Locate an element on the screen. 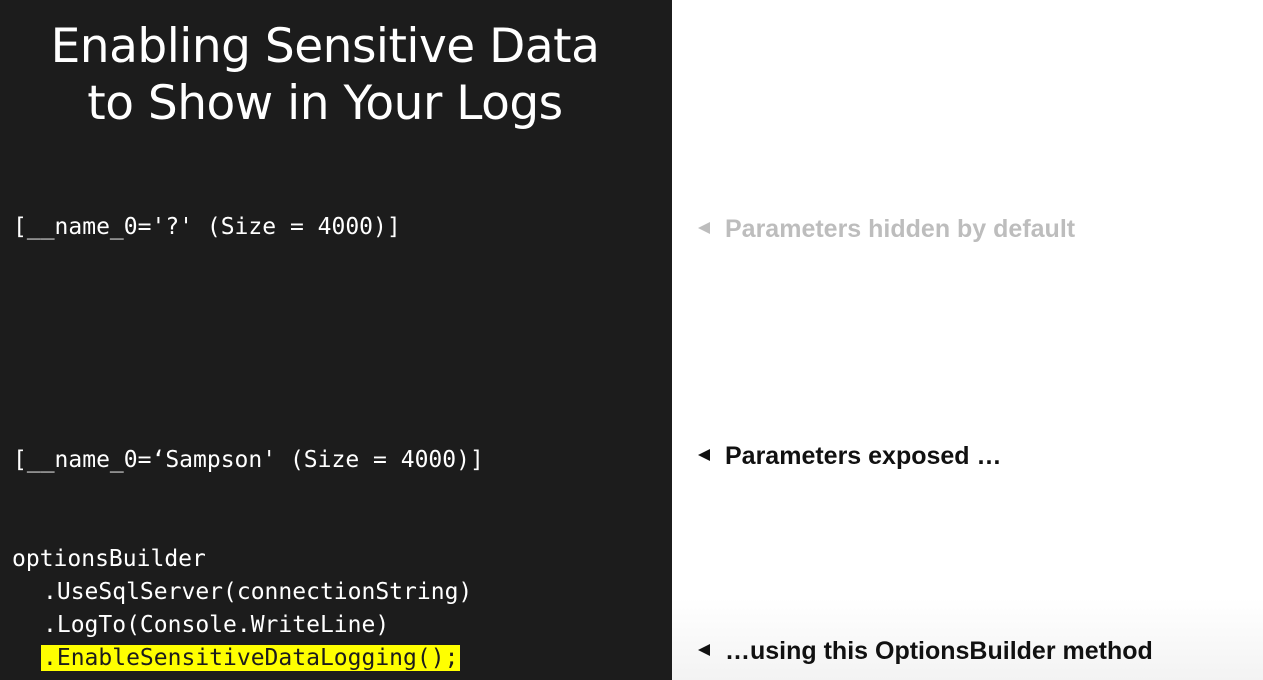  code-line-enable-sensitive-data-logging: .EnableSensitiveDataLogging(); is located at coordinates (242, 658).